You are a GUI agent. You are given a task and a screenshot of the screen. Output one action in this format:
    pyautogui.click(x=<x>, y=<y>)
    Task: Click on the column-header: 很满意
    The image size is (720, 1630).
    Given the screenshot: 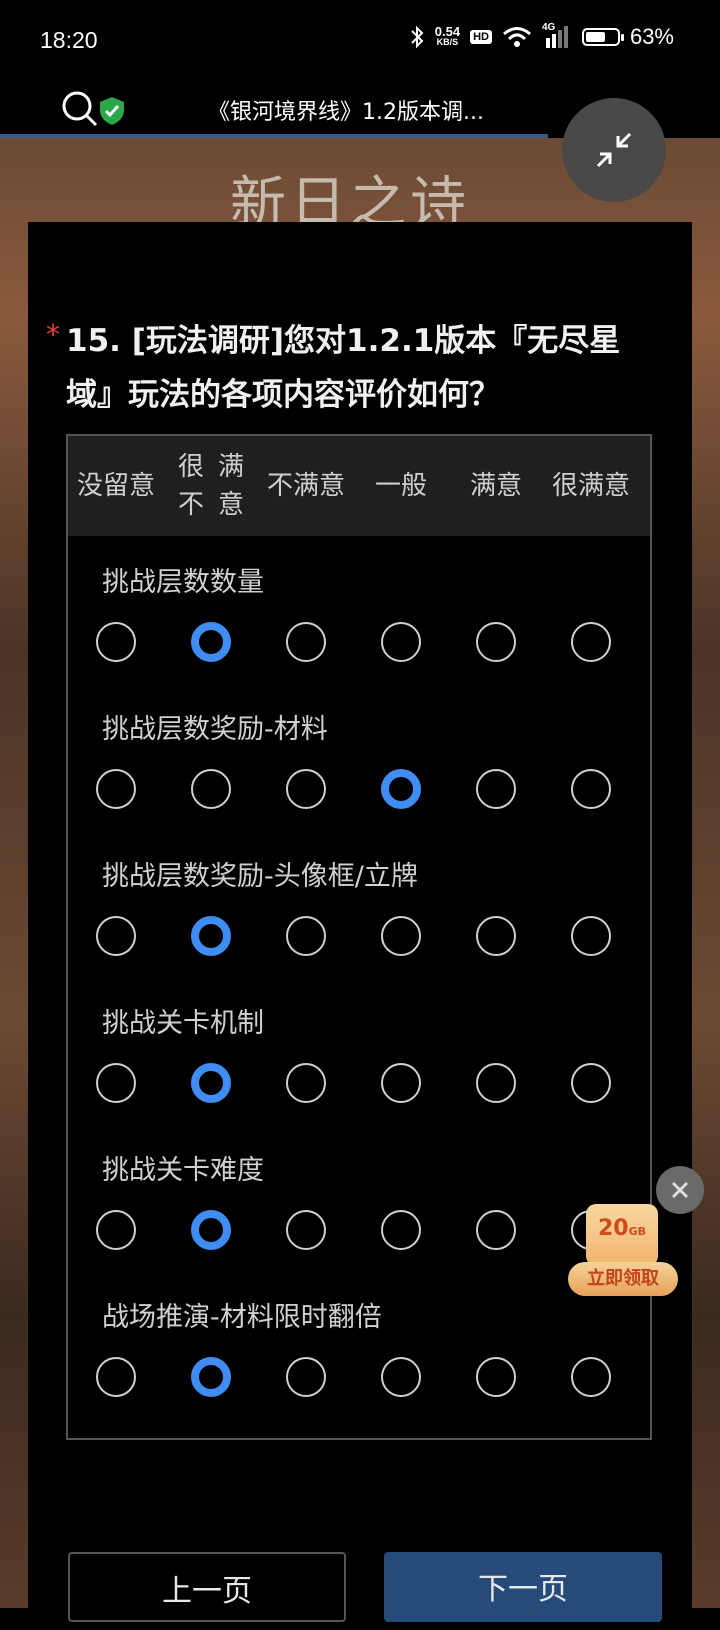 What is the action you would take?
    pyautogui.click(x=591, y=486)
    